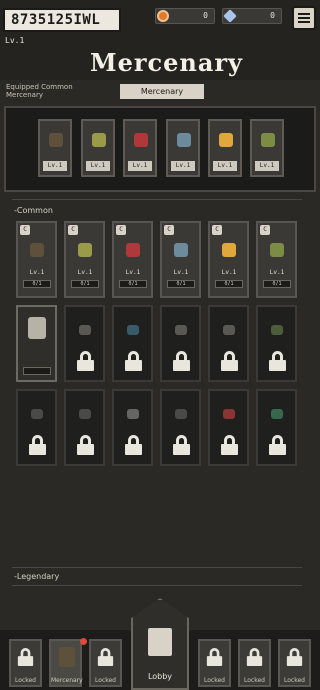 This screenshot has height=690, width=320. Describe the element at coordinates (272, 15) in the screenshot. I see `gem-value: 0` at that location.